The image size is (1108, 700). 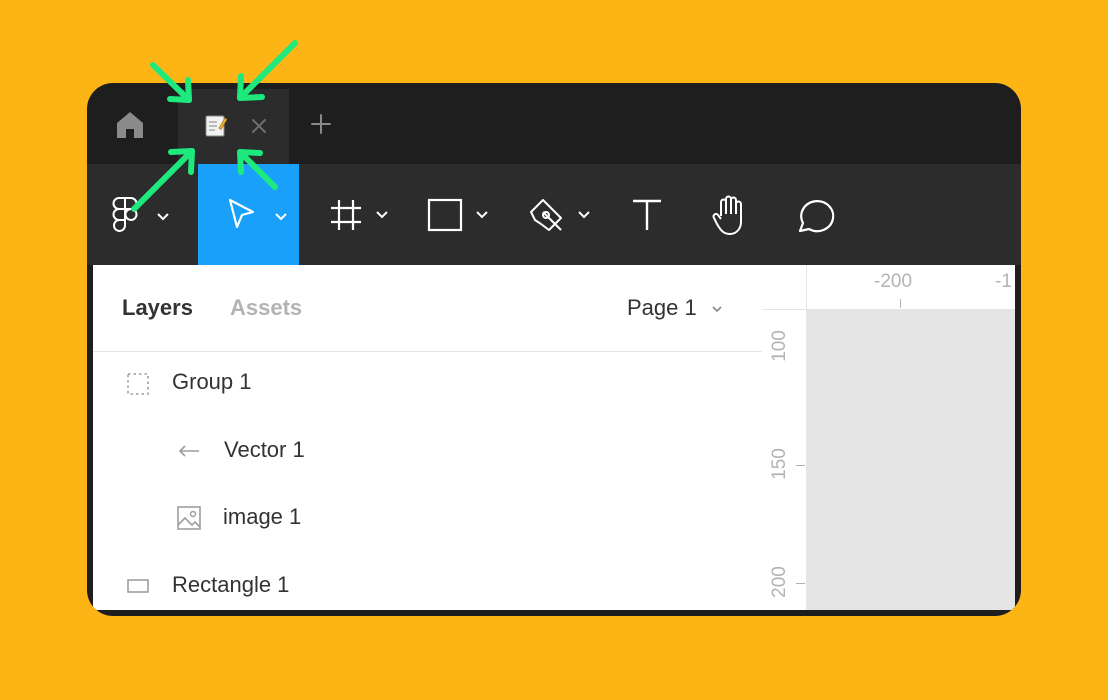 What do you see at coordinates (214, 126) in the screenshot?
I see `annotation-arrows` at bounding box center [214, 126].